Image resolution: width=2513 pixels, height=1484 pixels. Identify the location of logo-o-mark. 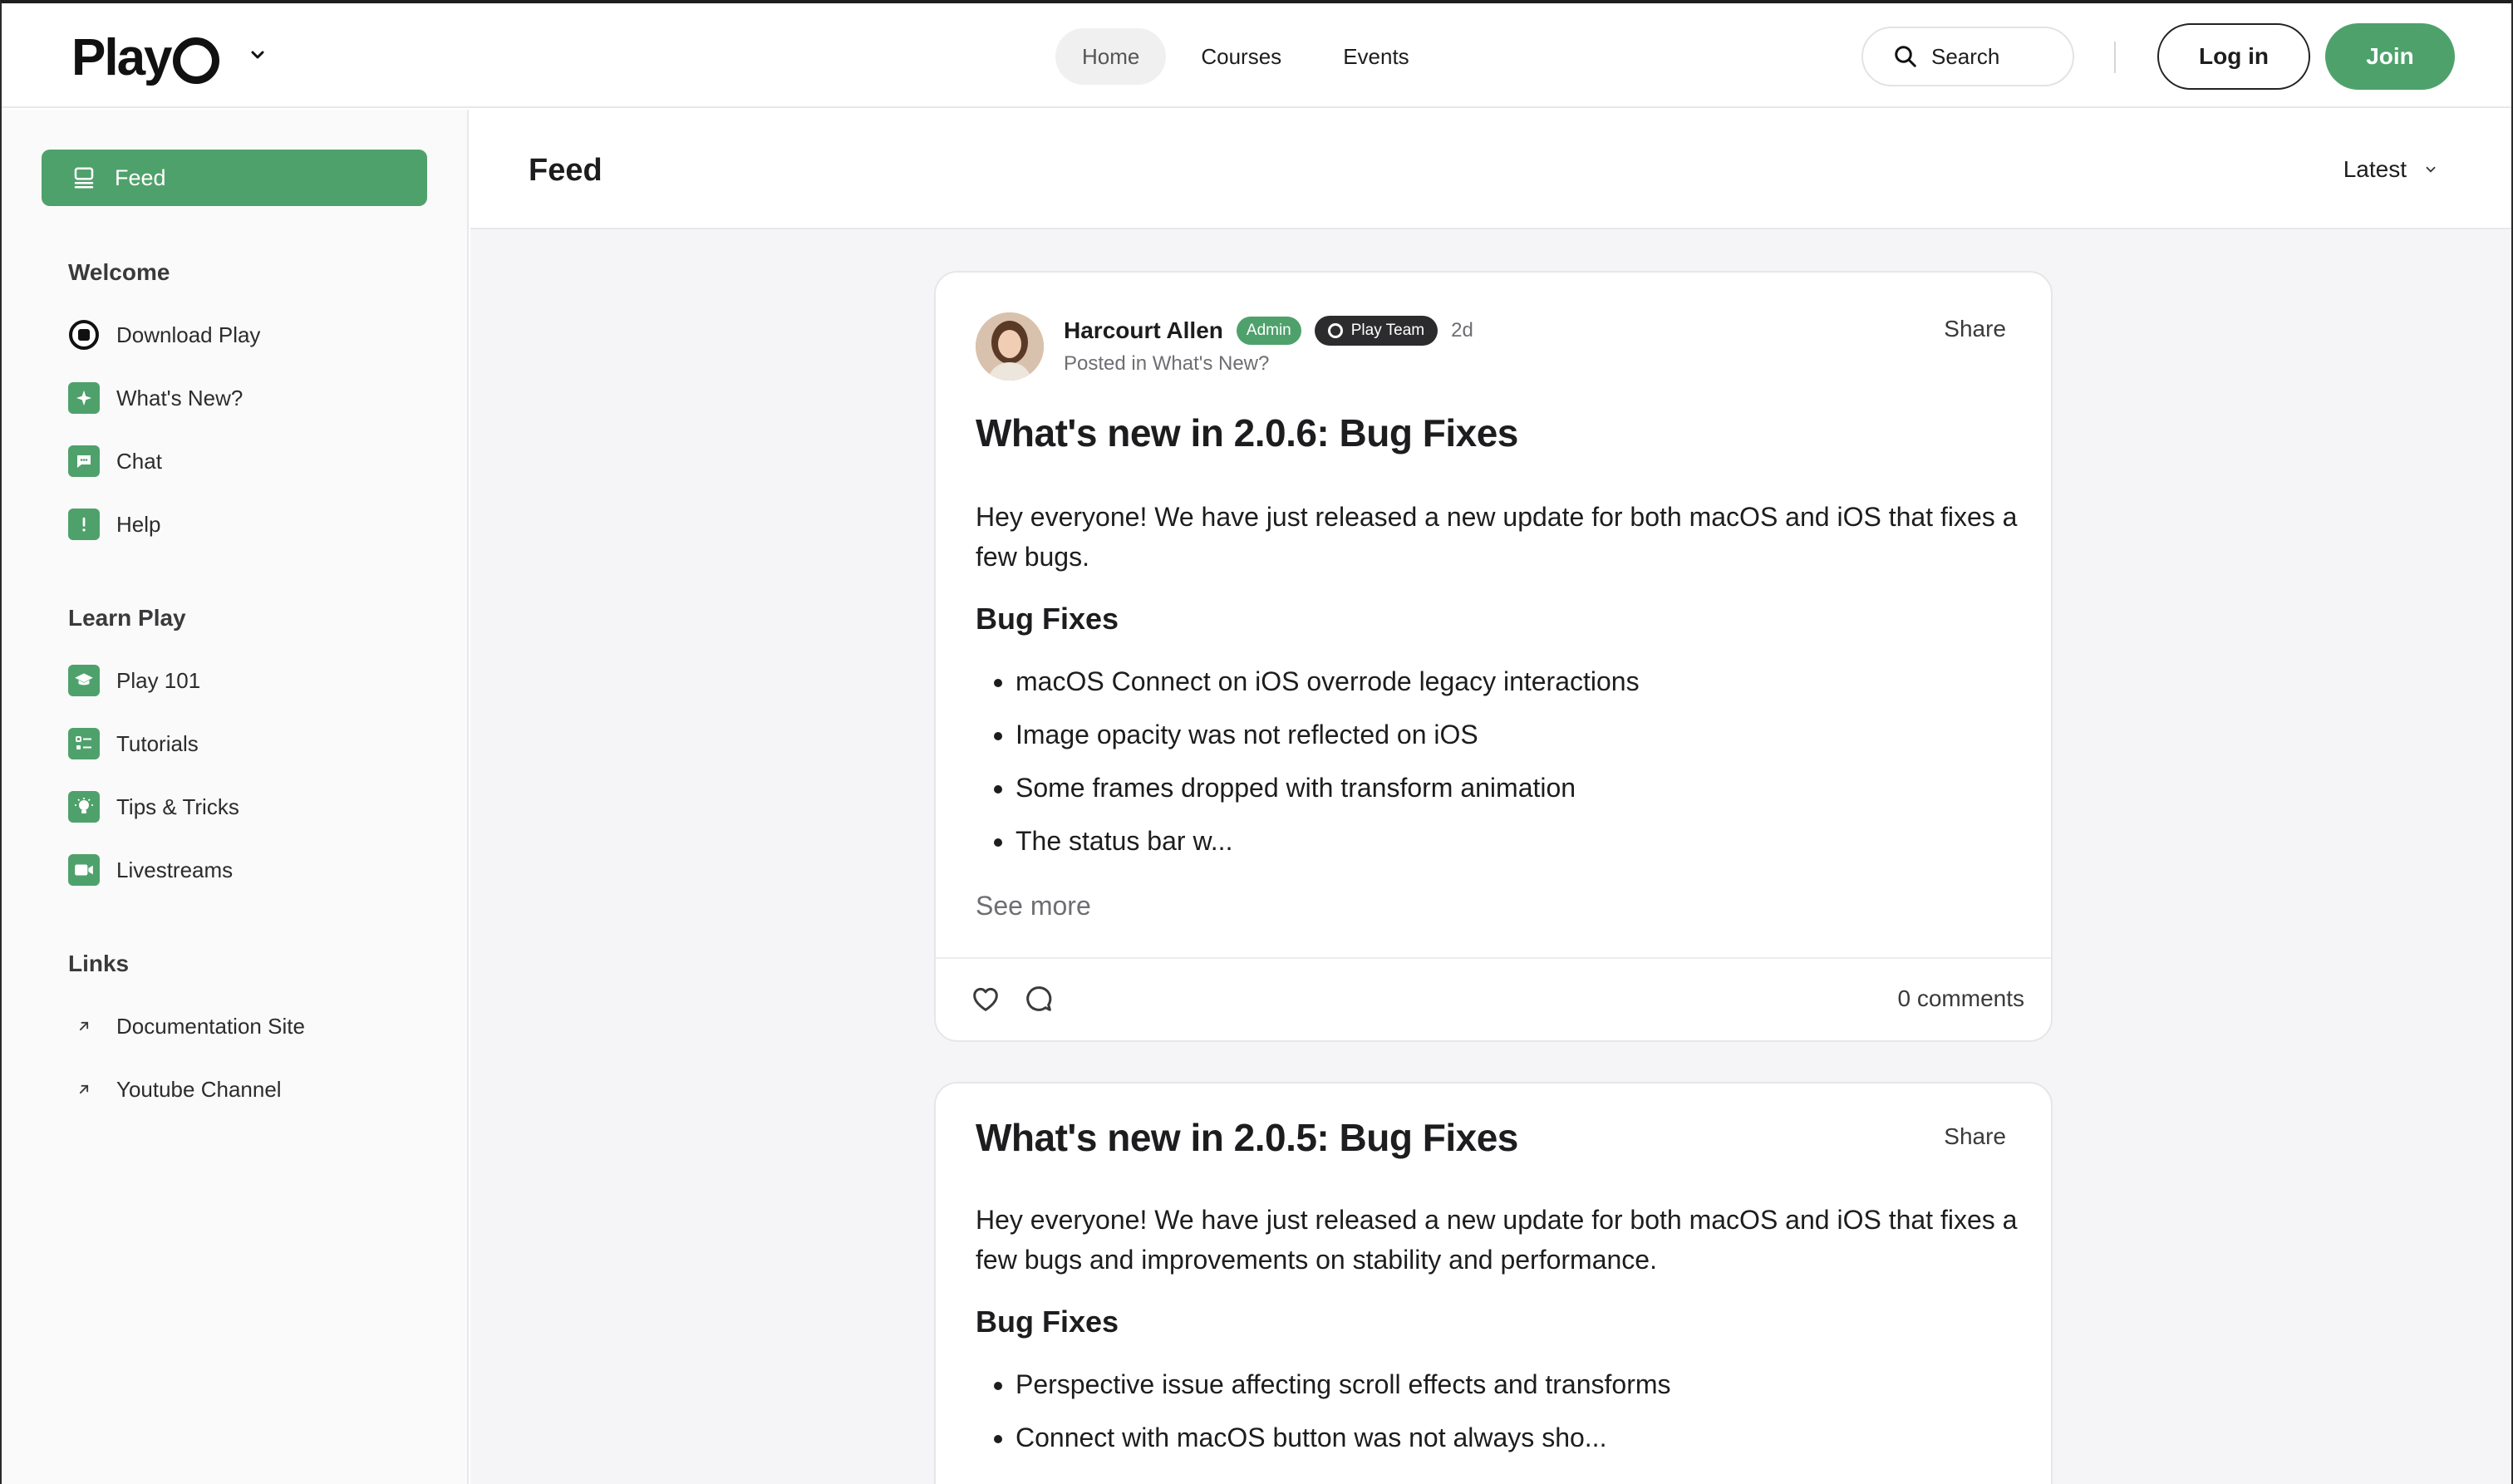
(195, 60).